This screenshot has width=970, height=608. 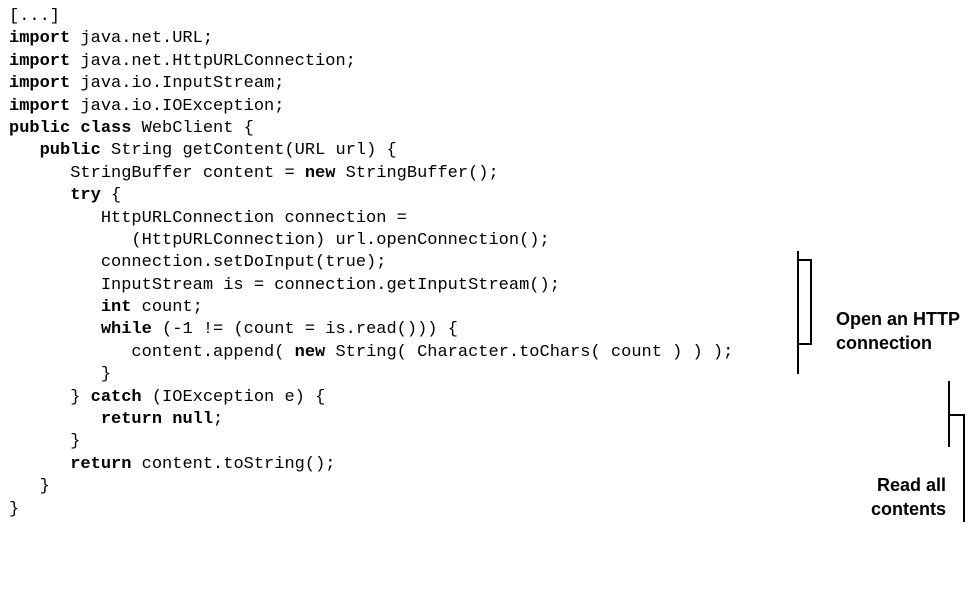 What do you see at coordinates (152, 352) in the screenshot?
I see `code-text: content.append(` at bounding box center [152, 352].